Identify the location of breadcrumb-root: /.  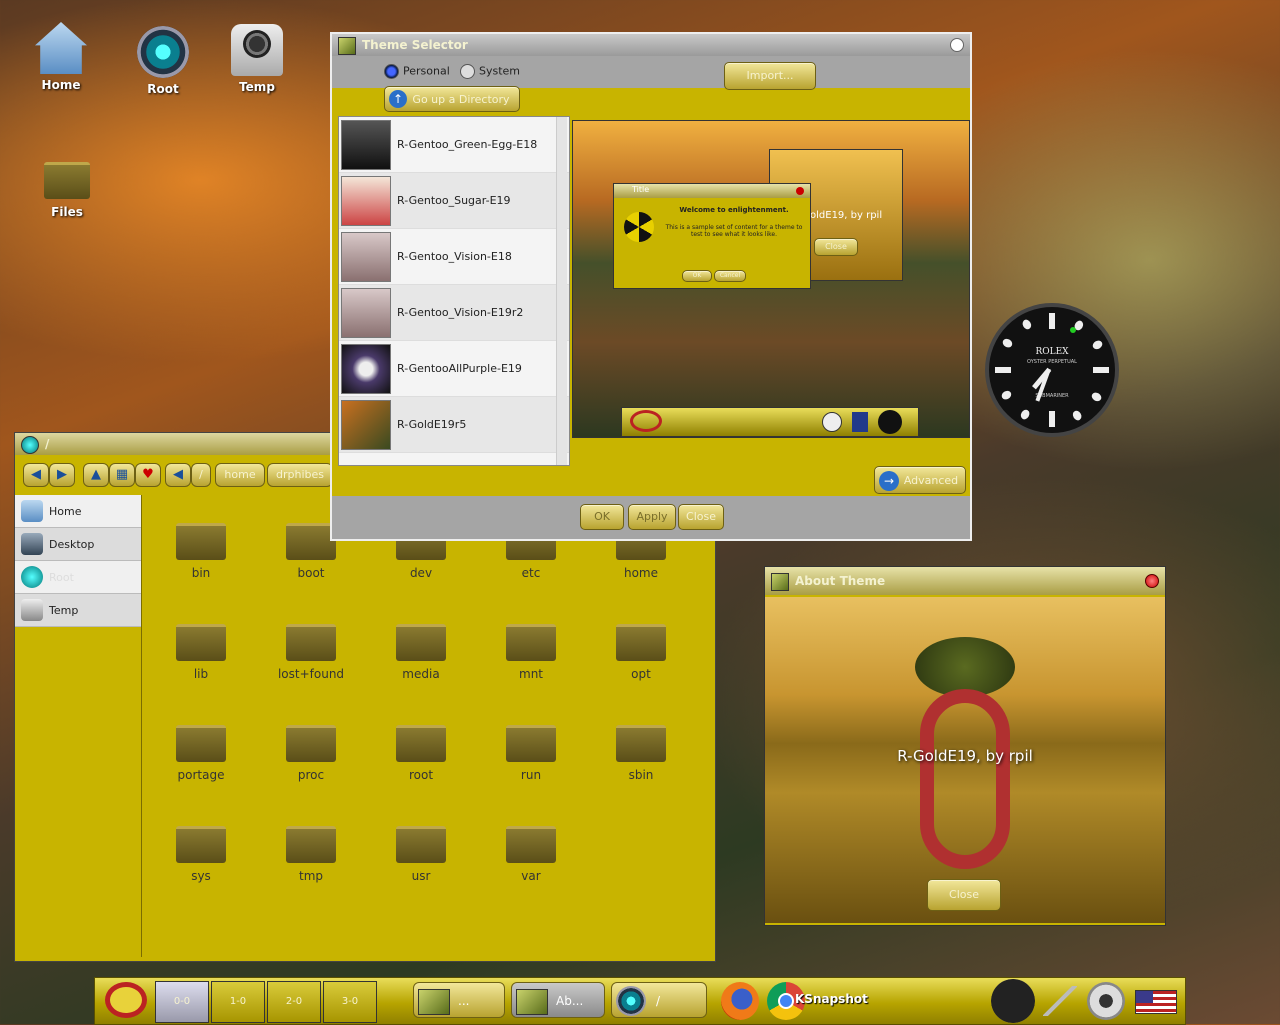
(201, 475).